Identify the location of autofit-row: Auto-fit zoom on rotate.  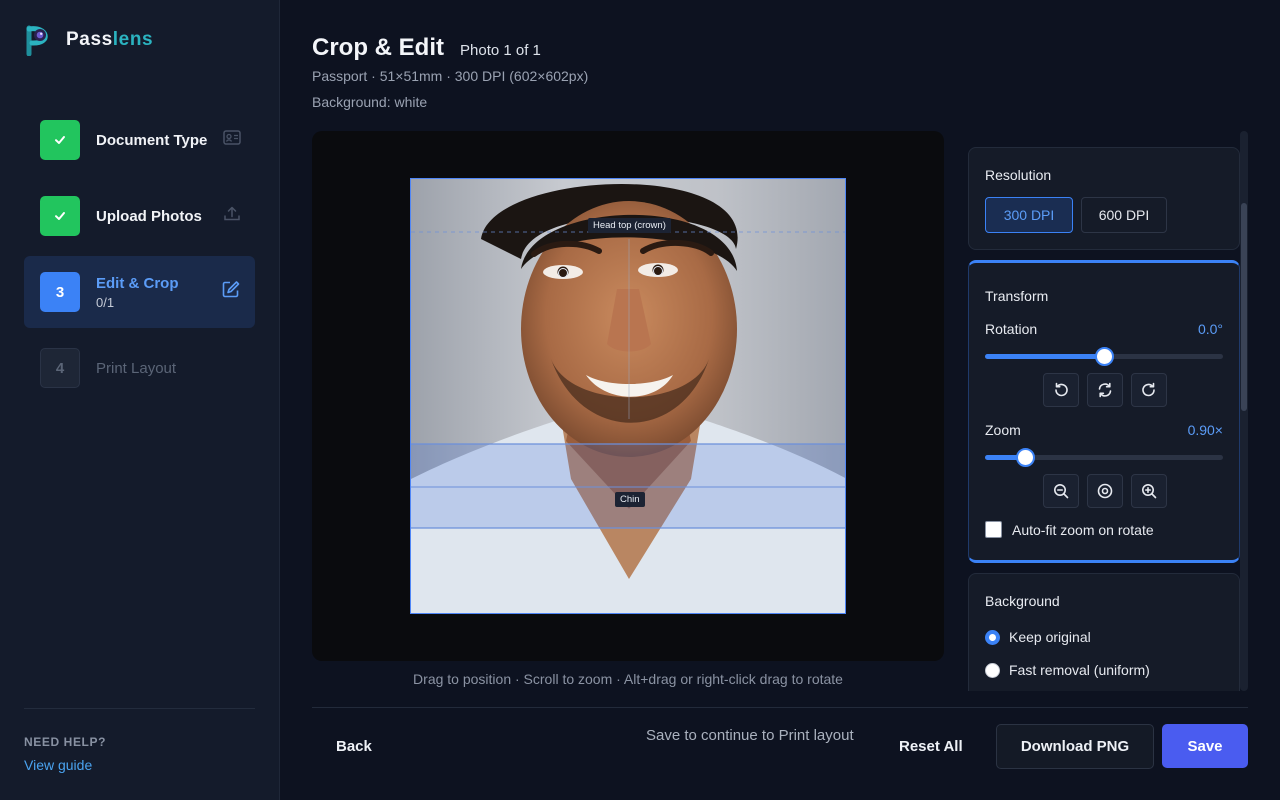
(1069, 529).